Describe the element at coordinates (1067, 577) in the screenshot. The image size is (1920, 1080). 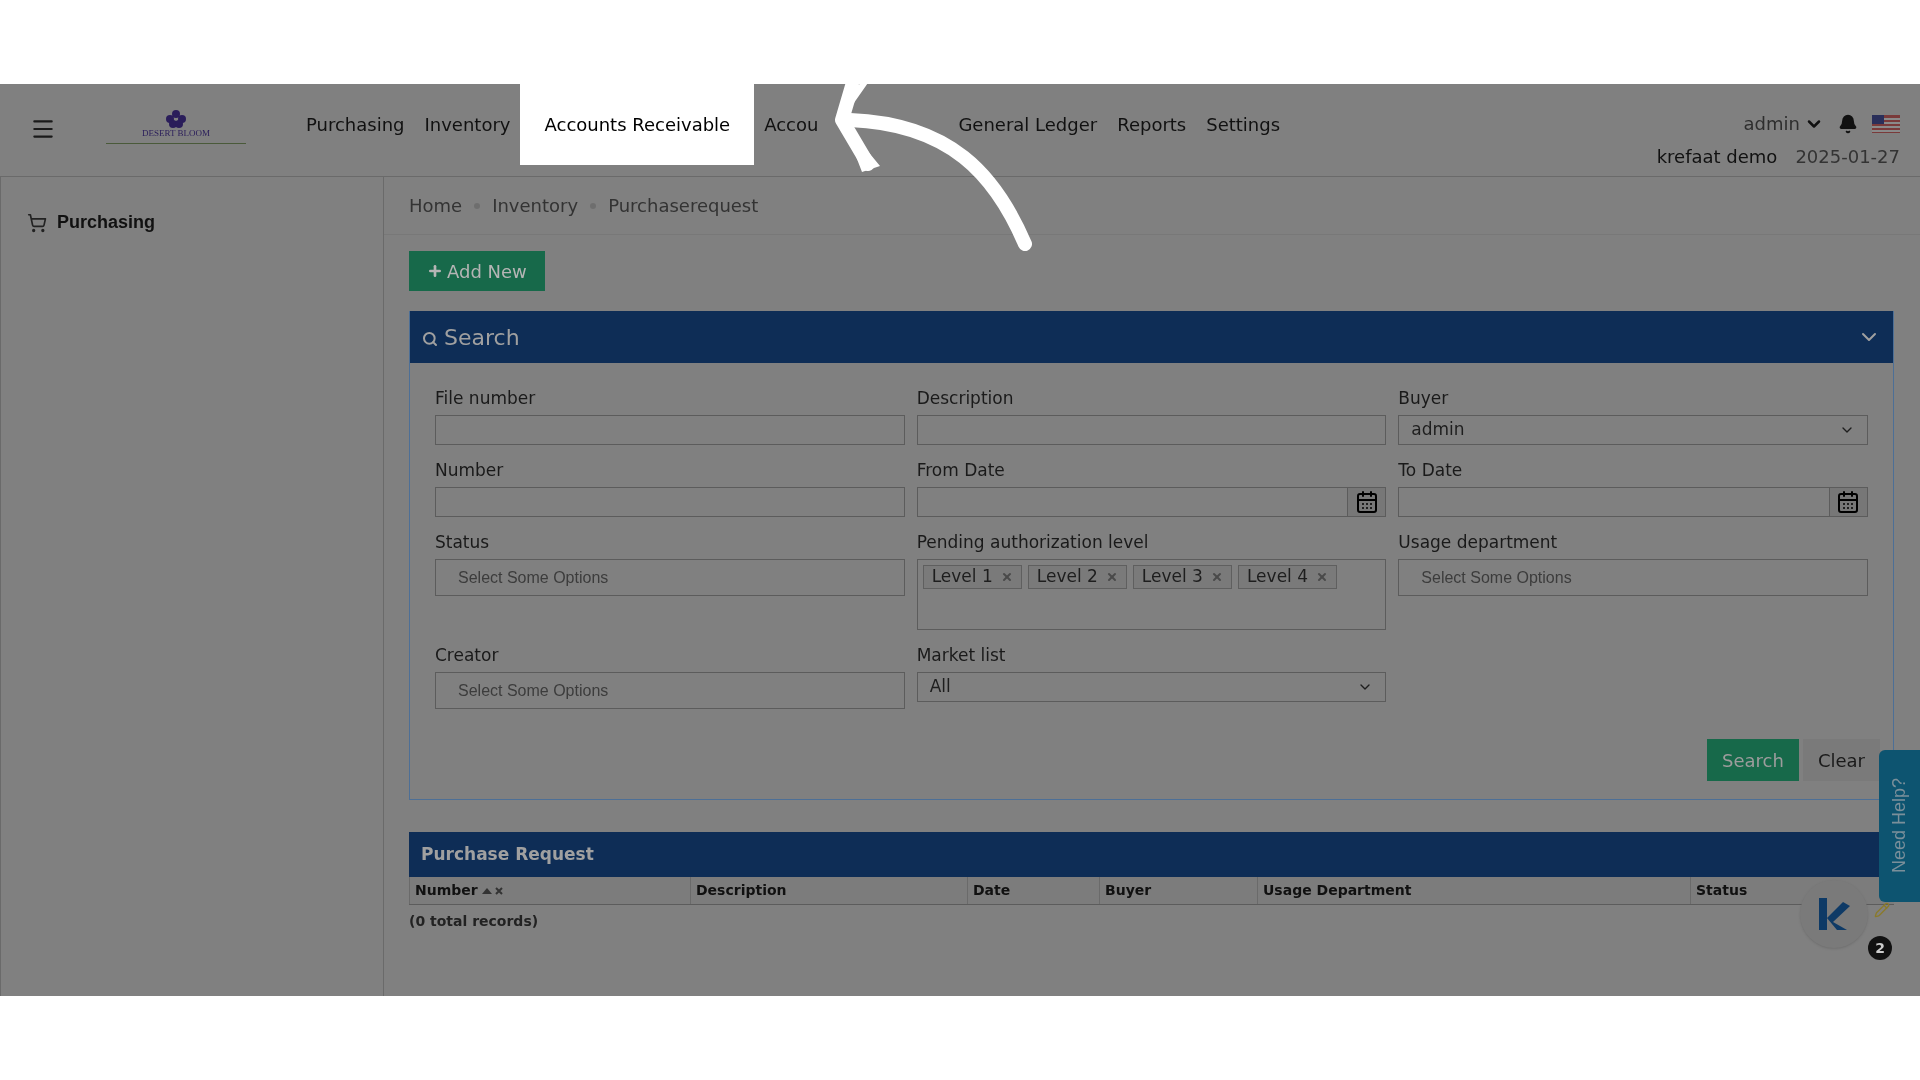
I see `tag-label: Level 2` at that location.